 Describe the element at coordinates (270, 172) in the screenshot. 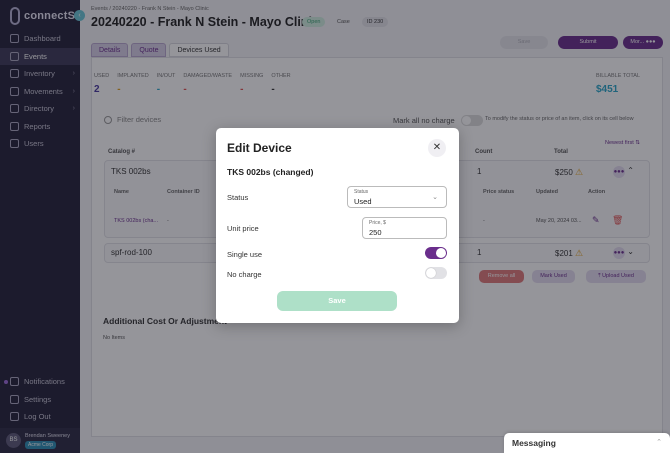

I see `device-name: TKS 002bs (changed)` at that location.